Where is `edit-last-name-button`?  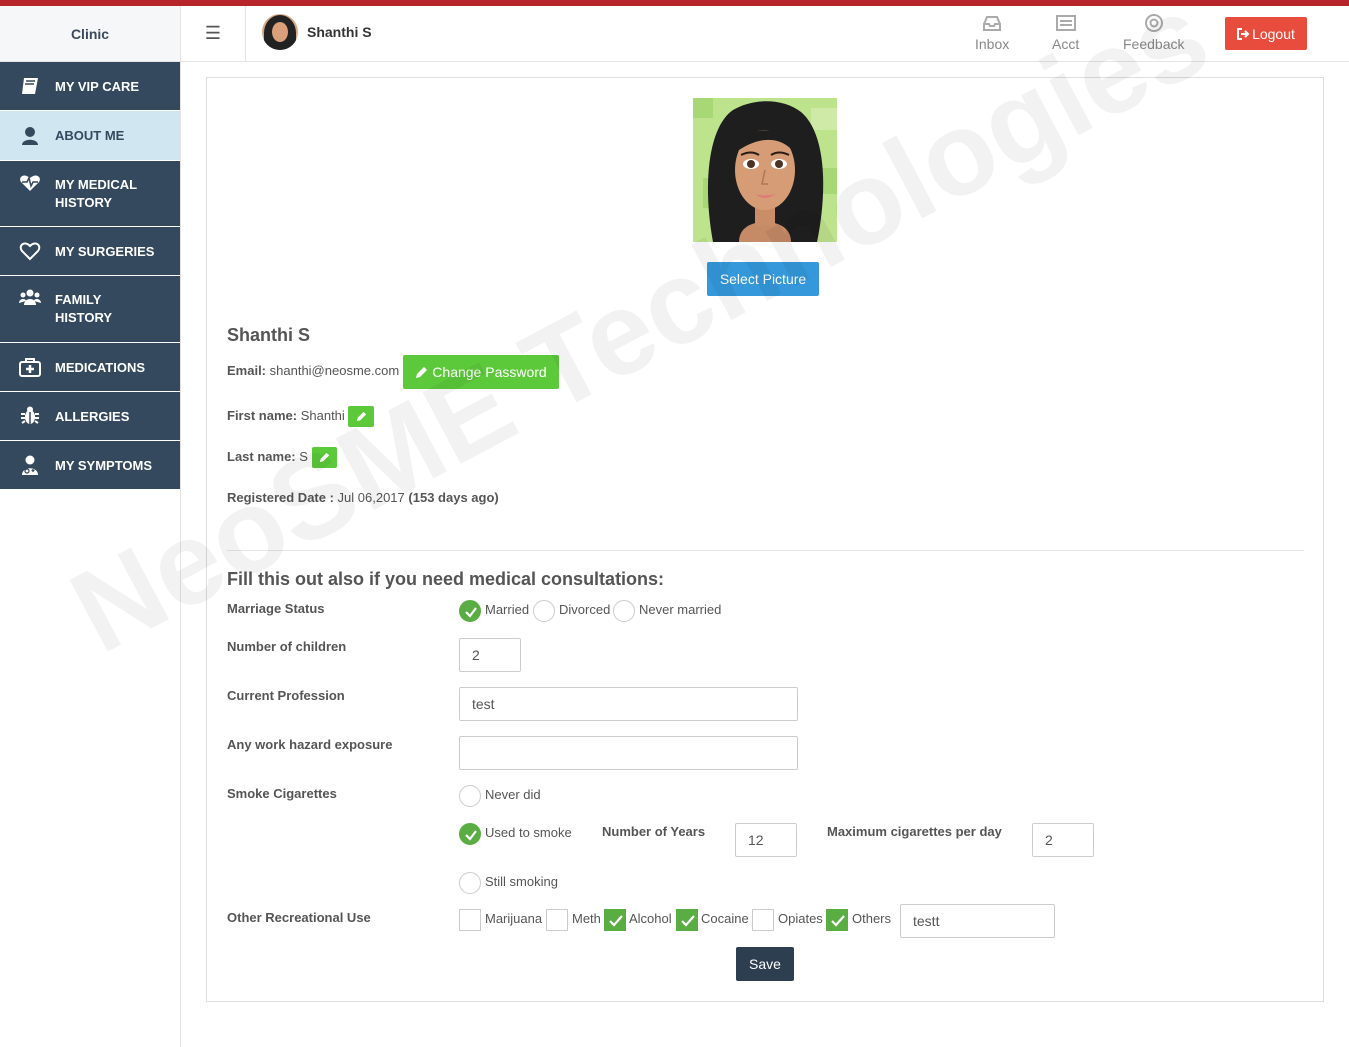
edit-last-name-button is located at coordinates (324, 457).